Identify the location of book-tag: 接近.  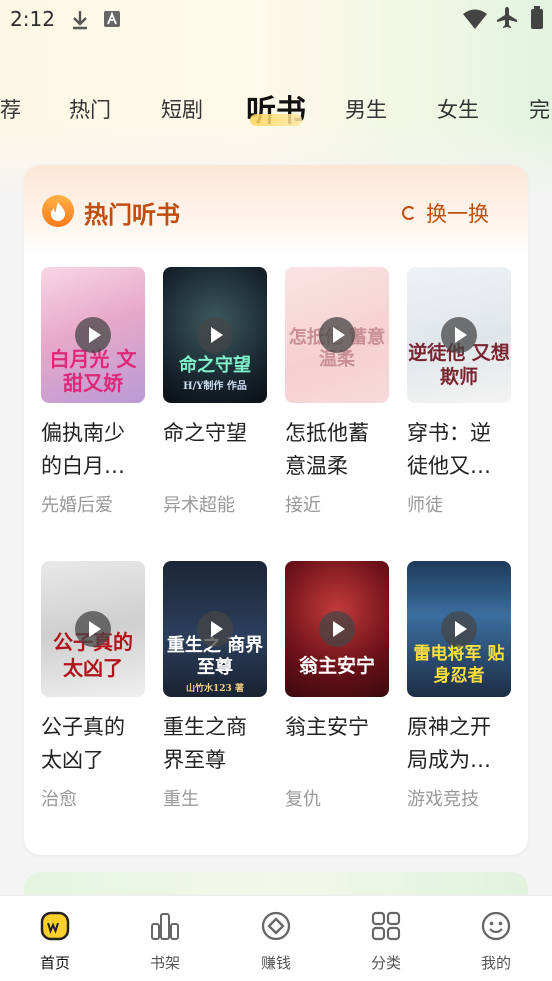
(303, 505).